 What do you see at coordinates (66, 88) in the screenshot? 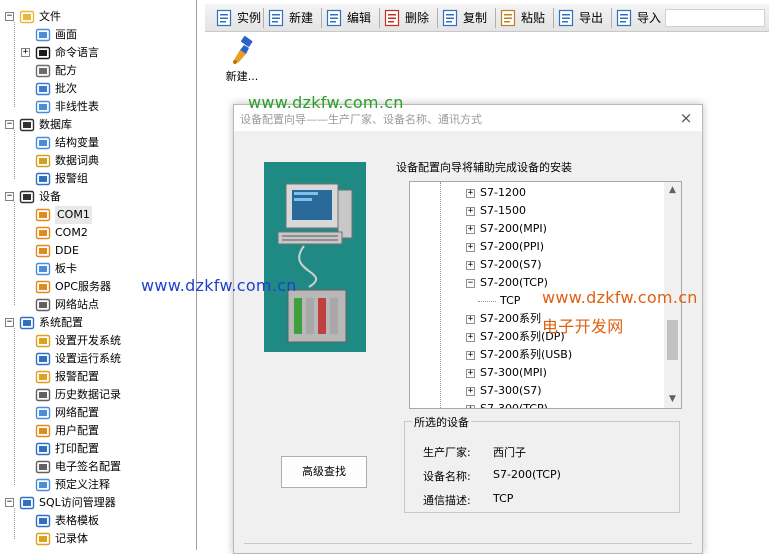
I see `tree-item-label: 批次` at bounding box center [66, 88].